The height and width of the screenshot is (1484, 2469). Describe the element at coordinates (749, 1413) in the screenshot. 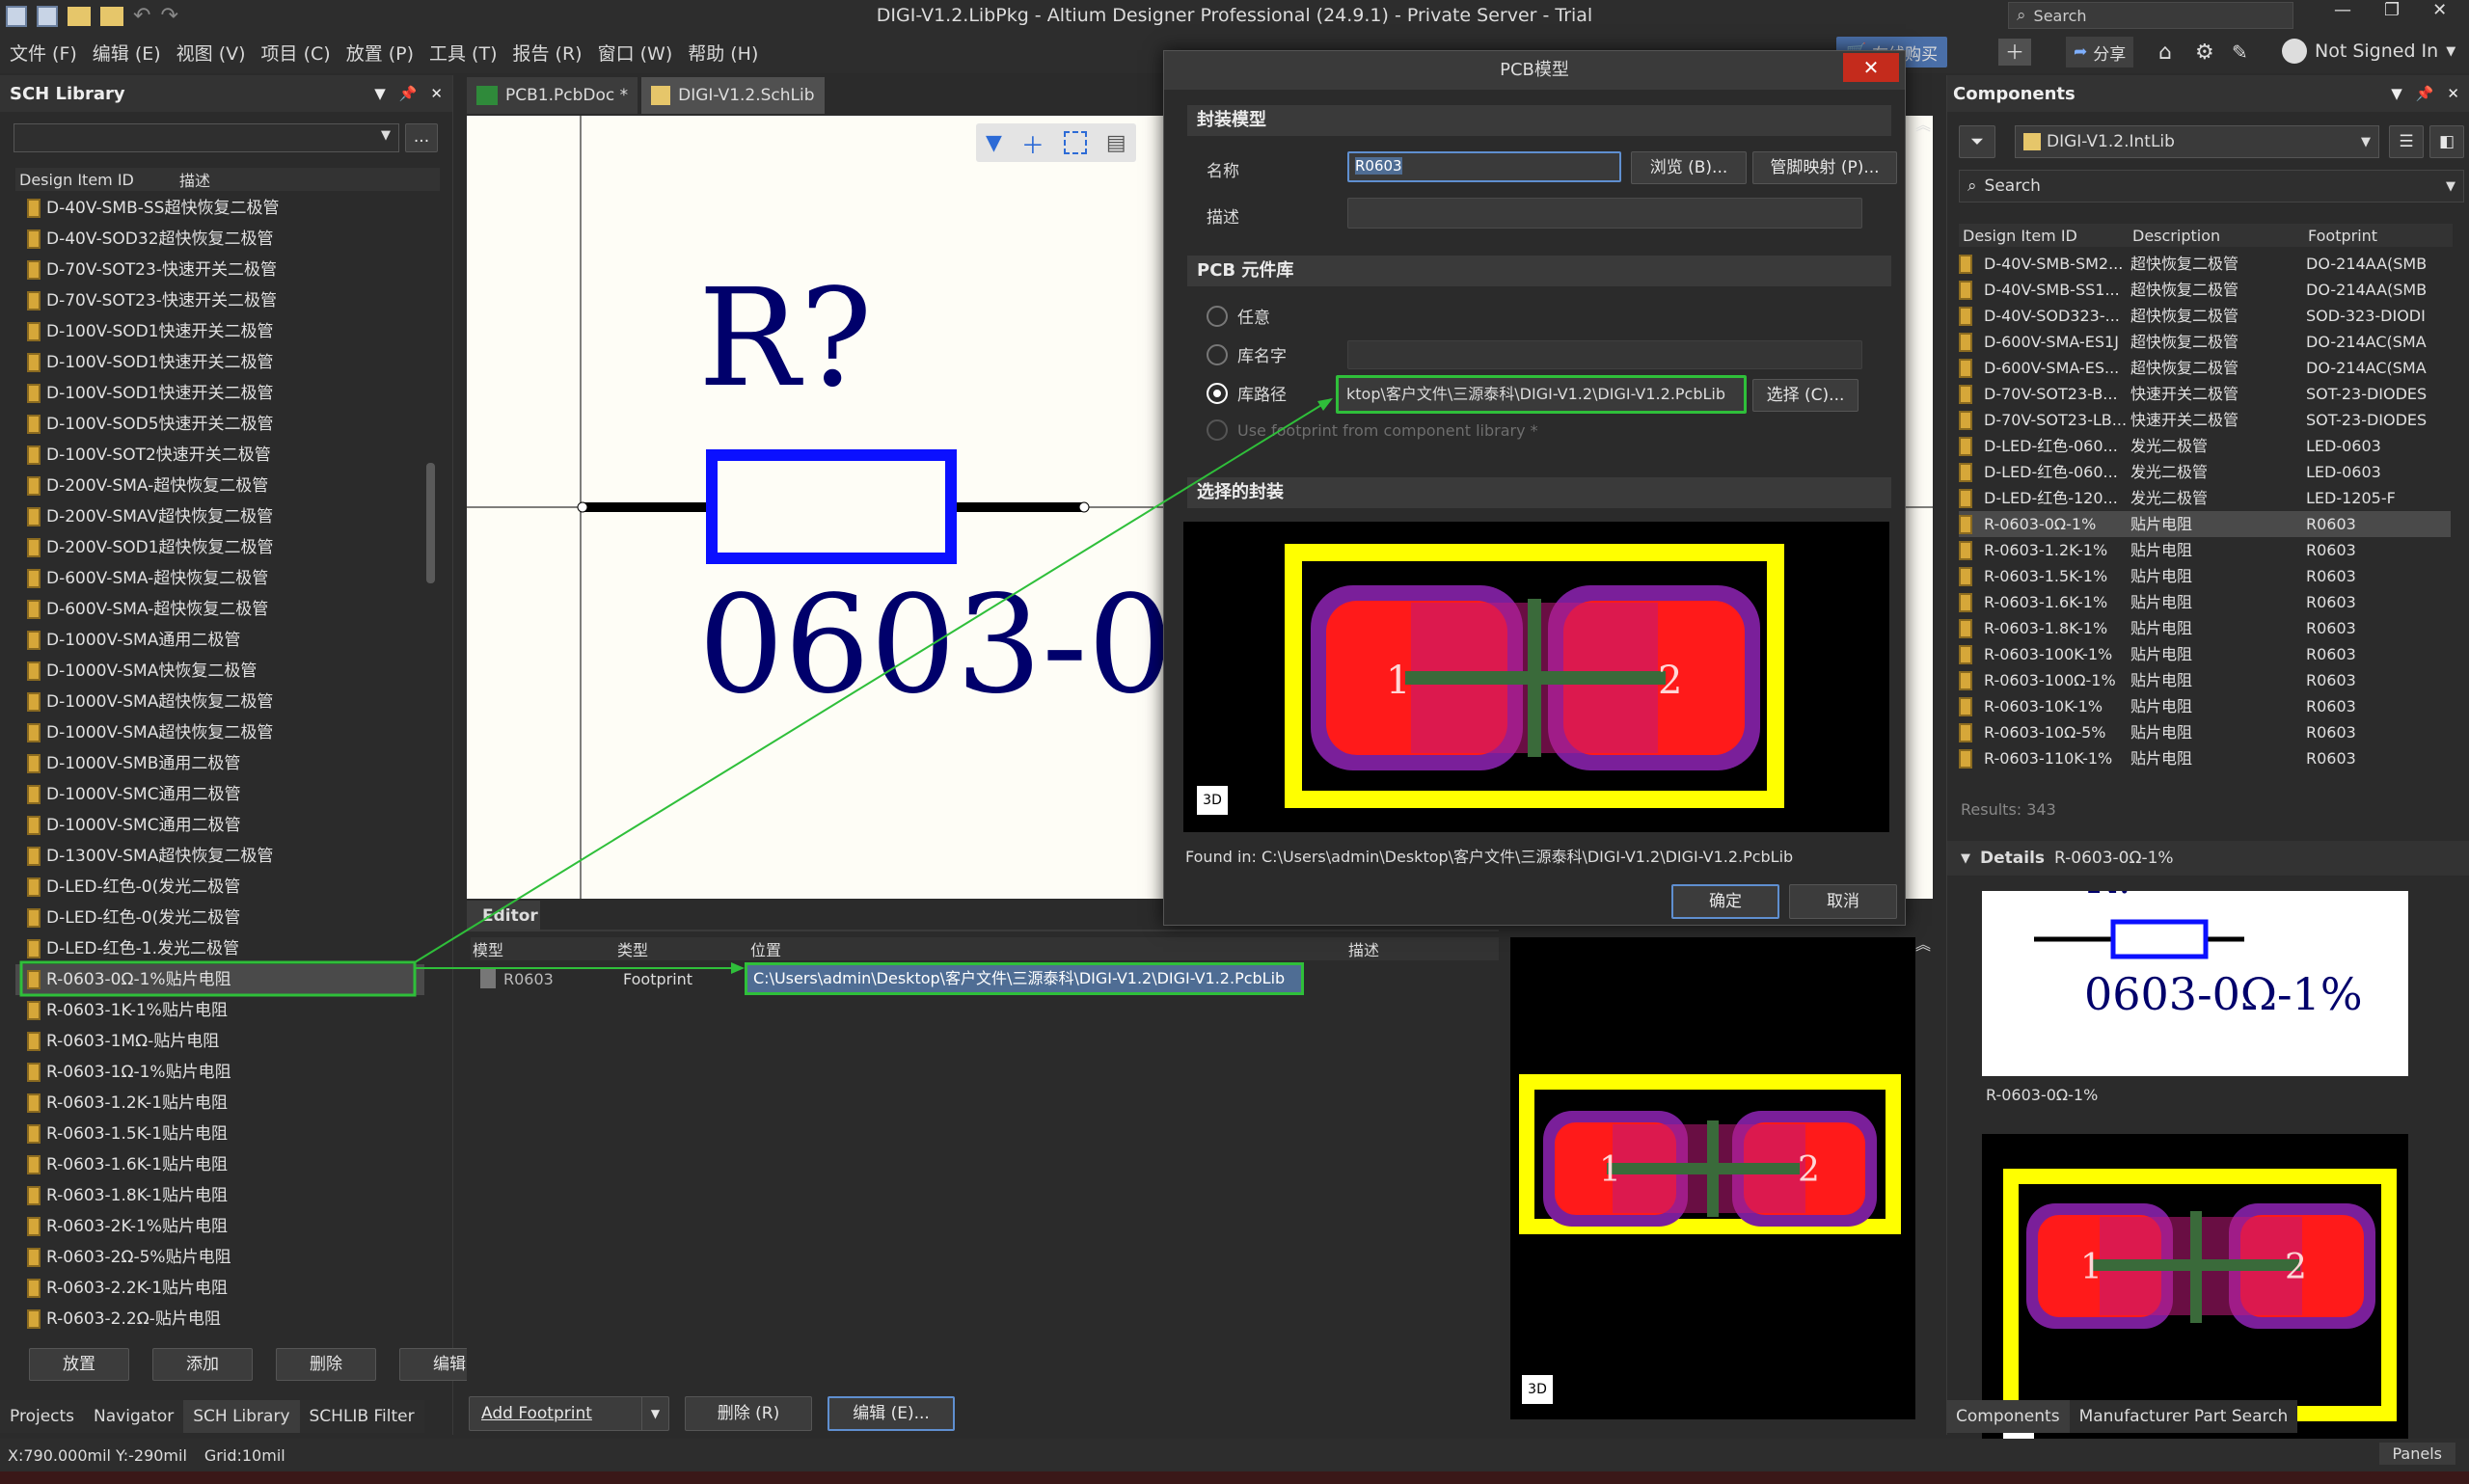

I see `delete-model-button: 删除 (R)` at that location.